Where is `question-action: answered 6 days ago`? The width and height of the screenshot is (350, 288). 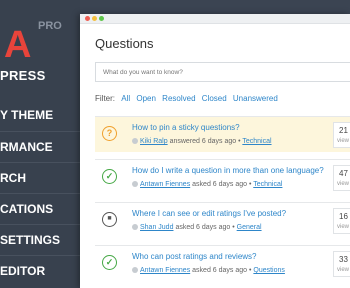
question-action: answered 6 days ago is located at coordinates (203, 141).